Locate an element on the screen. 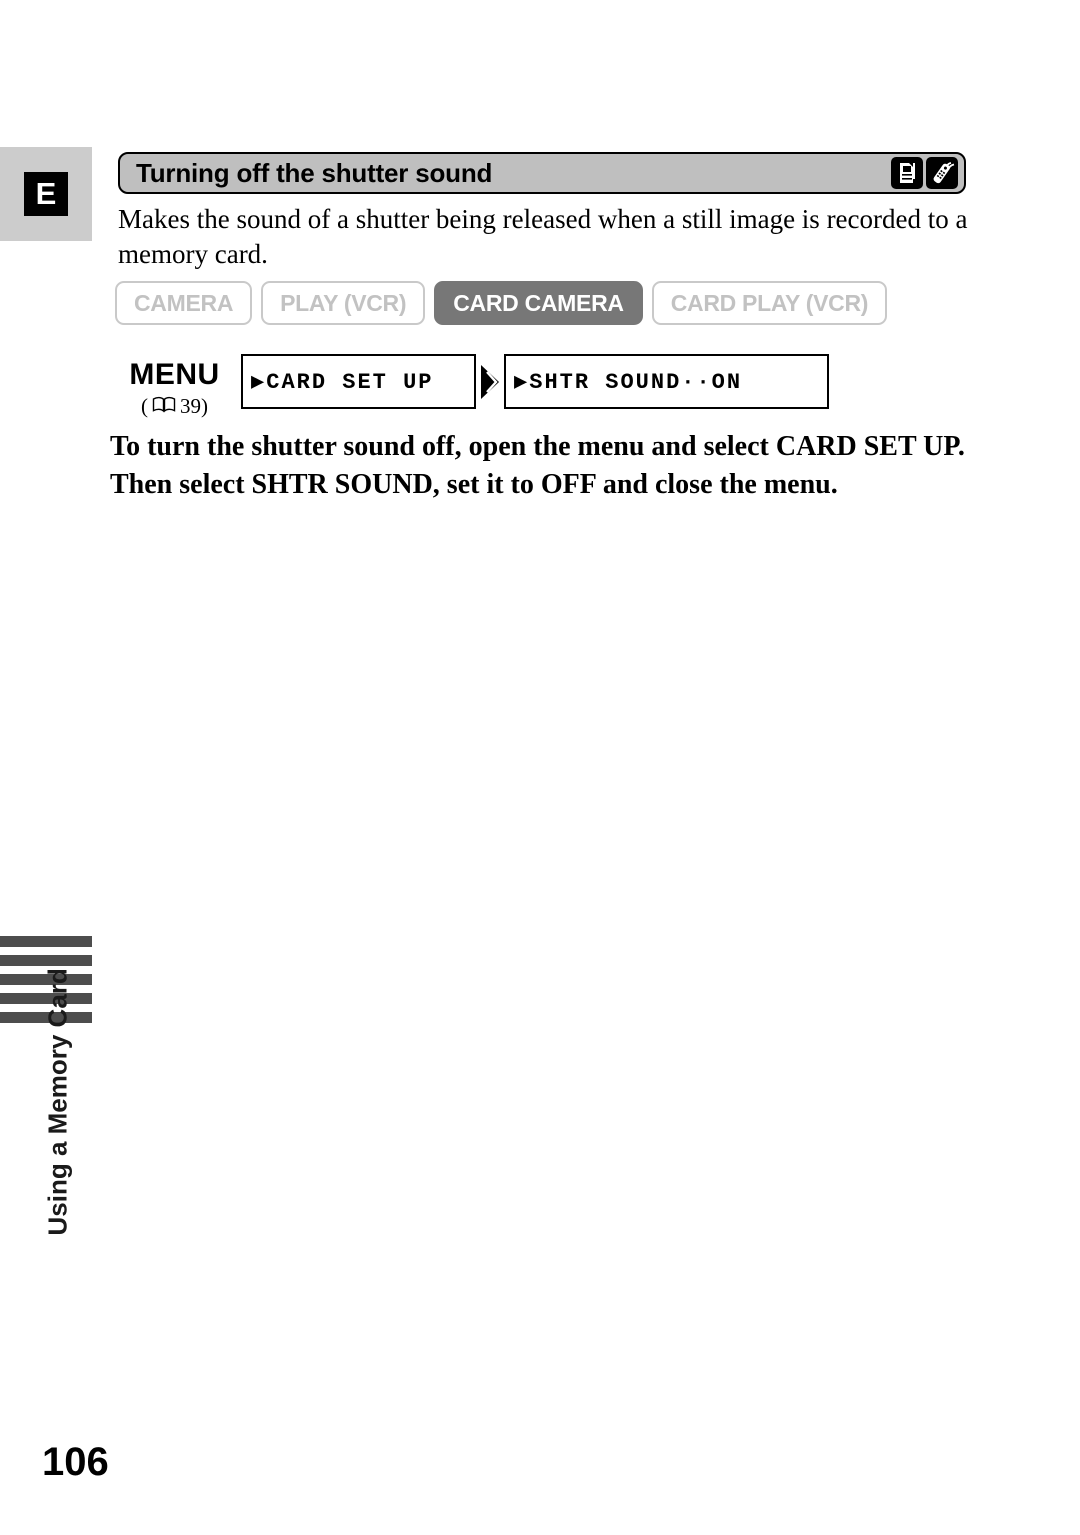 The width and height of the screenshot is (1080, 1535). mode-pill-card-camera: CARD CAMERA is located at coordinates (538, 303).